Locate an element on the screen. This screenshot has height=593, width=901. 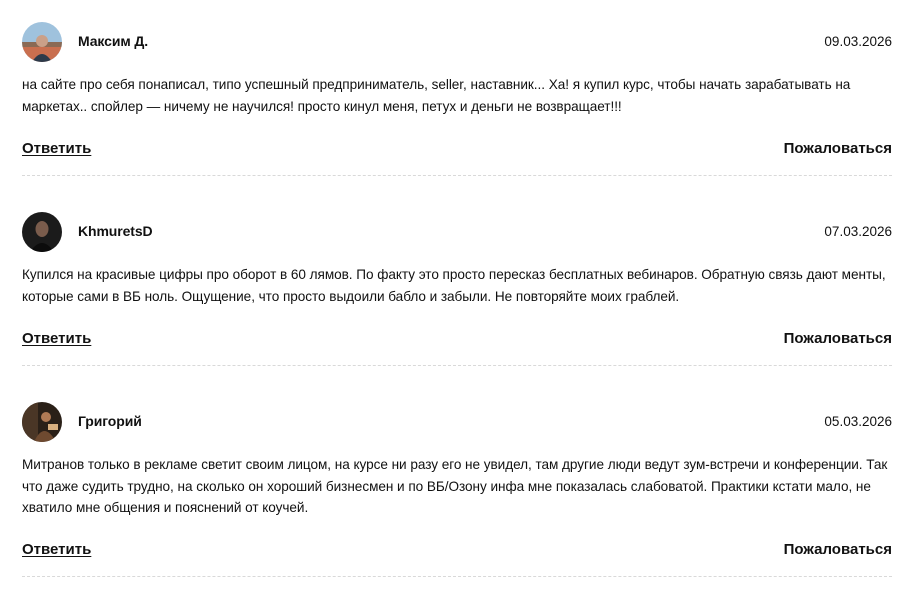
comment-author: KhmuretsD is located at coordinates (115, 231).